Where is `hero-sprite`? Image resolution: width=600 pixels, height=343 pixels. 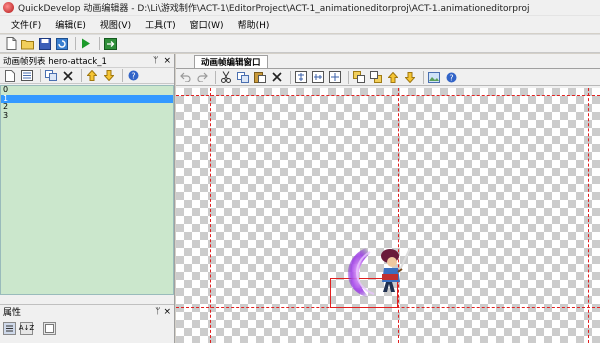
hero-sprite is located at coordinates (381, 273).